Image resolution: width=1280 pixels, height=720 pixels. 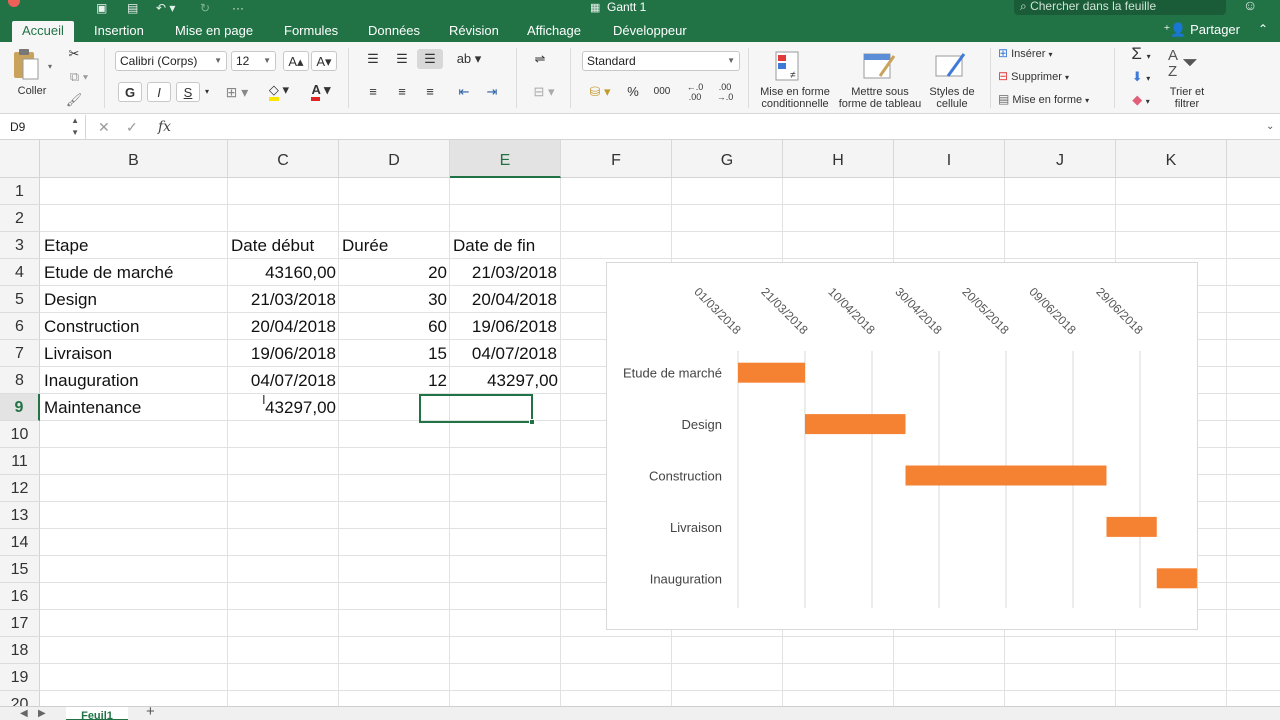 What do you see at coordinates (97, 713) in the screenshot?
I see `sheet-tab-feuil1: Feuil1` at bounding box center [97, 713].